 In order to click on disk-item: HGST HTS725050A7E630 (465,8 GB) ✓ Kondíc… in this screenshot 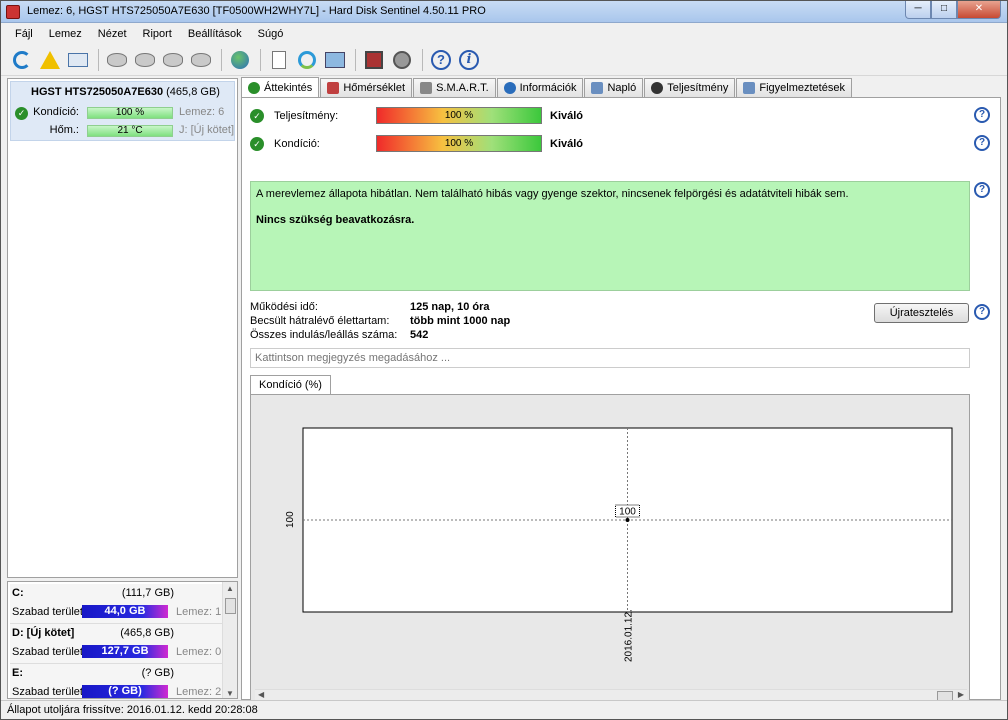, I will do `click(122, 111)`.